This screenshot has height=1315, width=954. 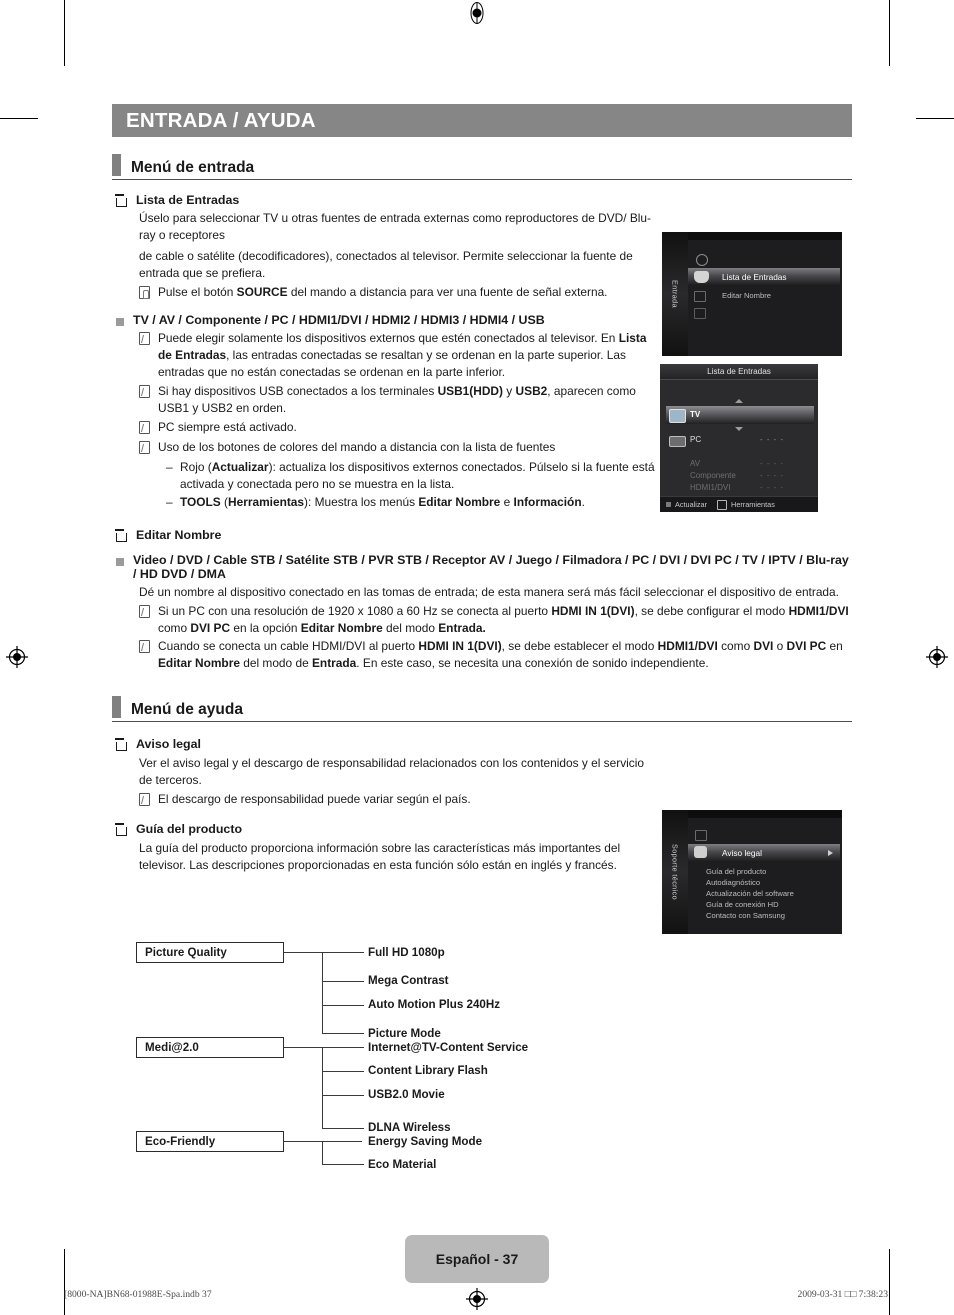 I want to click on tv-rail-label: Soporte técnico, so click(x=675, y=872).